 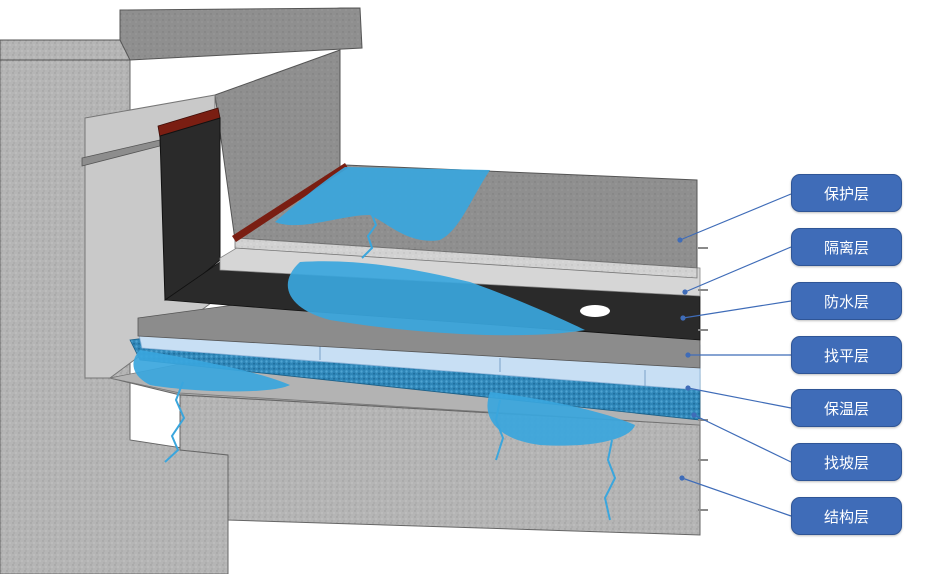 I want to click on label-slope-layer: 找坡层, so click(x=846, y=462).